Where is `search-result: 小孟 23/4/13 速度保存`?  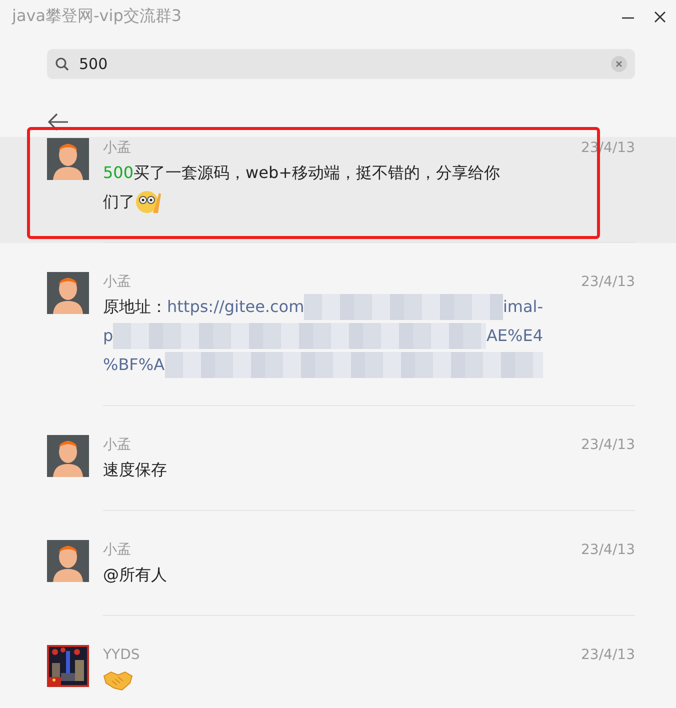
search-result: 小孟 23/4/13 速度保存 is located at coordinates (338, 458).